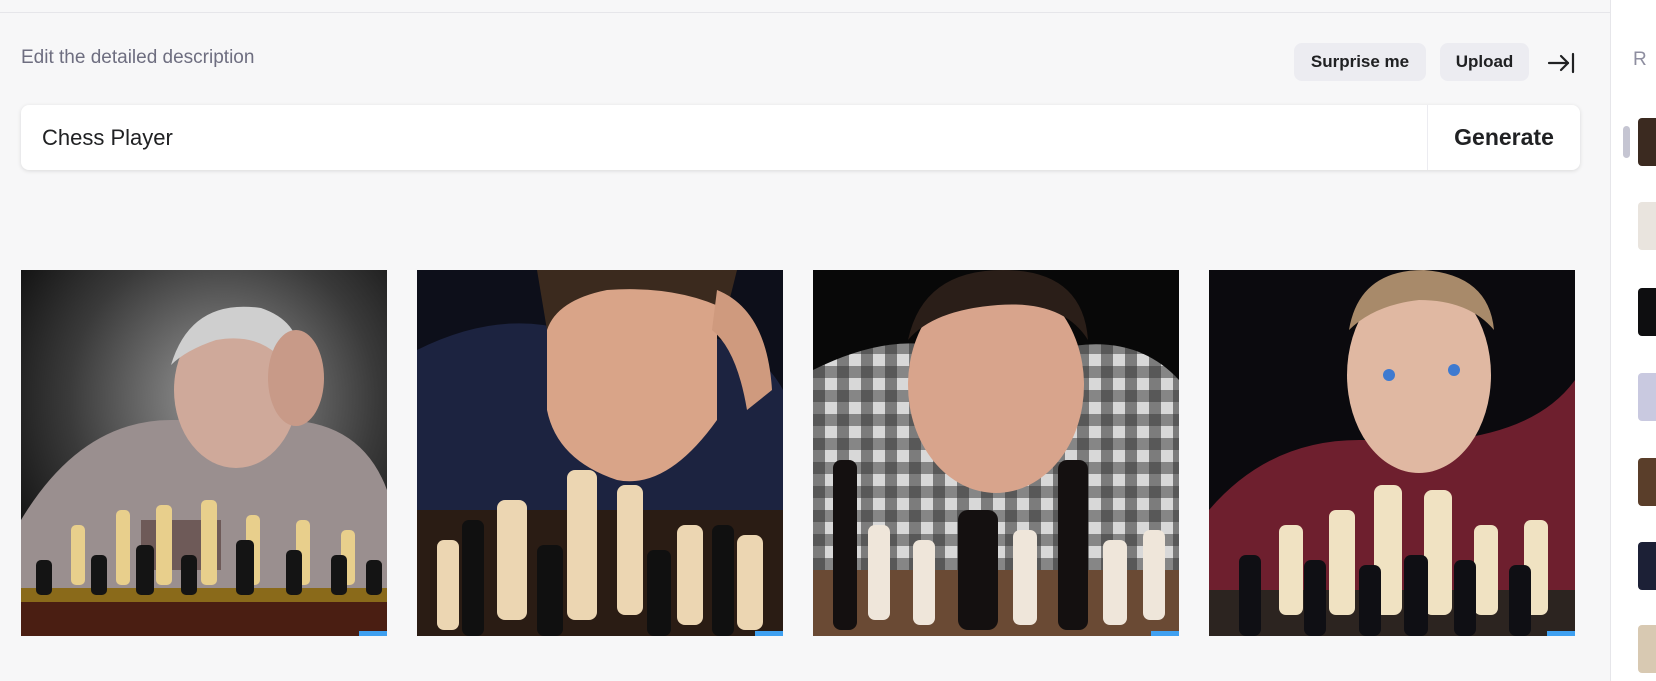  Describe the element at coordinates (1640, 59) in the screenshot. I see `sidebar-header: R` at that location.